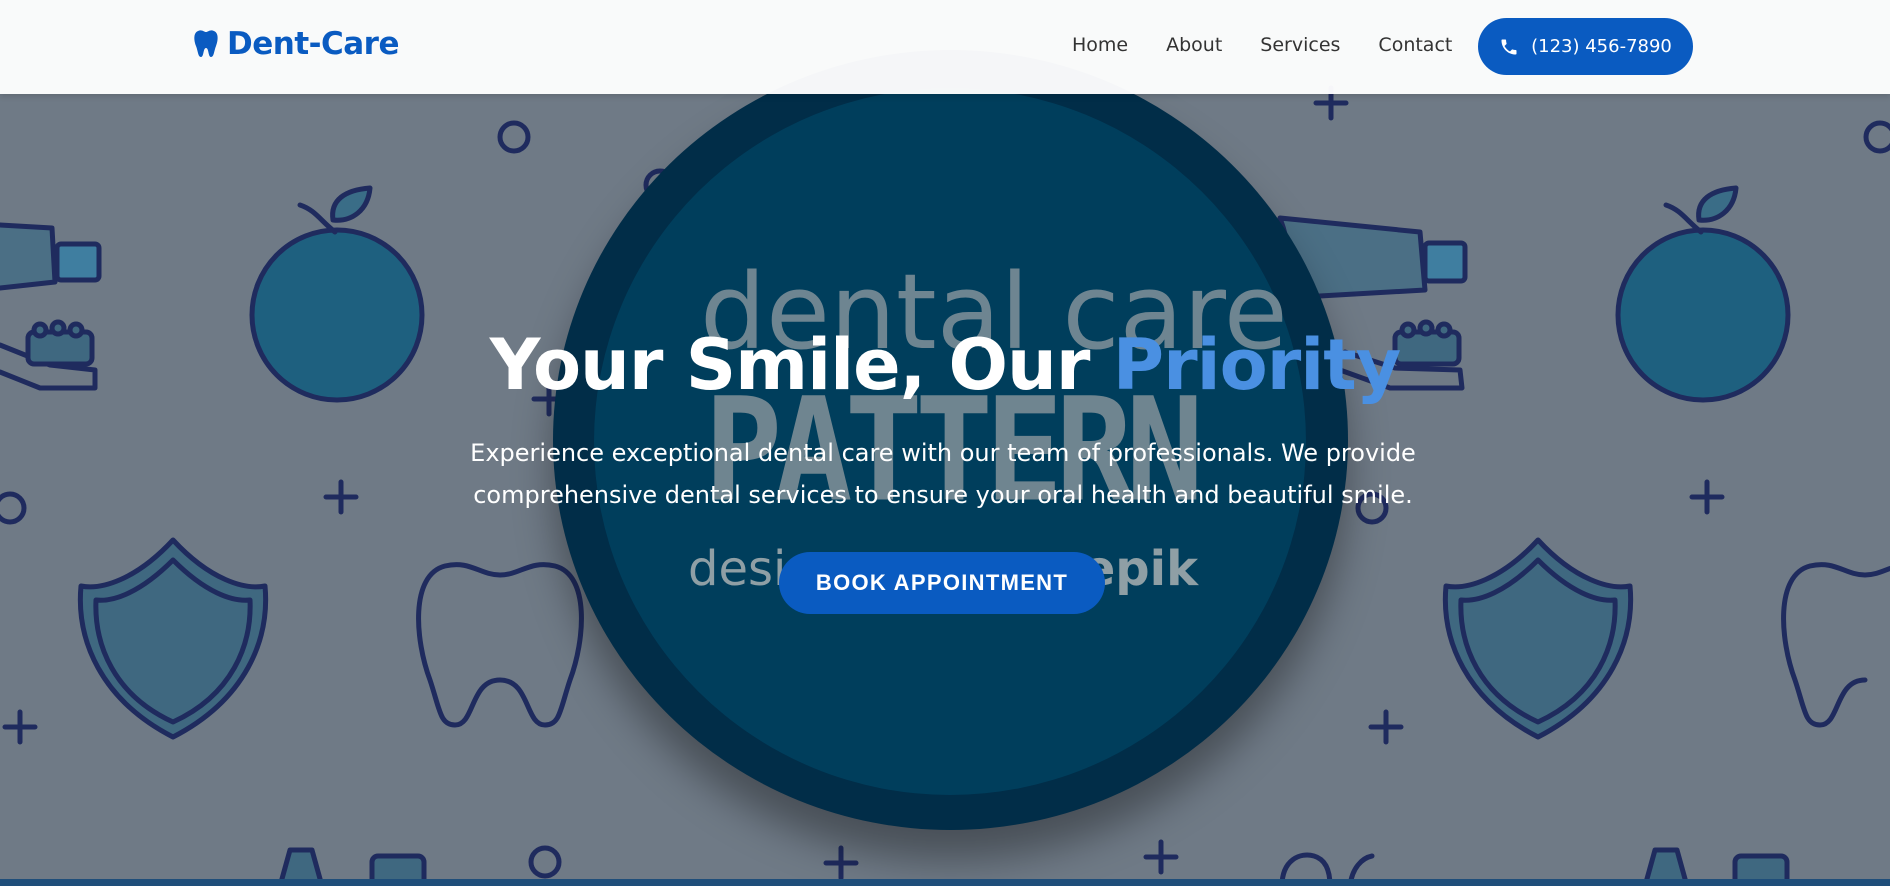 Image resolution: width=1890 pixels, height=886 pixels. I want to click on watermark-text-bottom-left: desi, so click(737, 569).